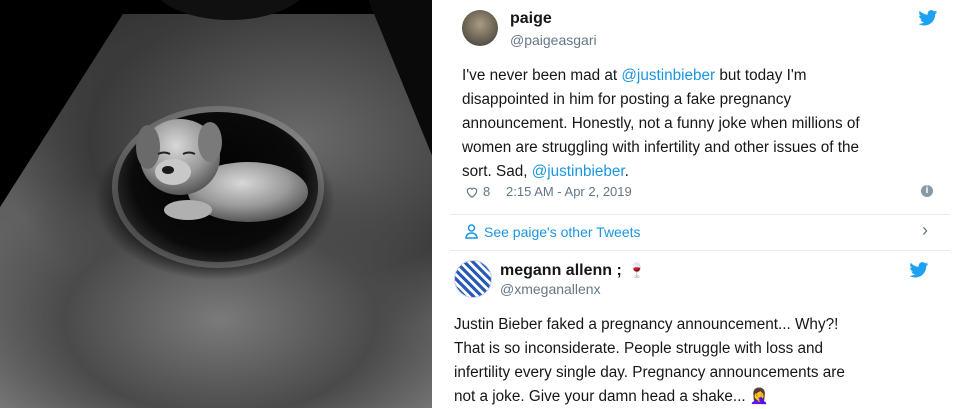  Describe the element at coordinates (542, 75) in the screenshot. I see `tweet-text-segment: I've never been mad at` at that location.